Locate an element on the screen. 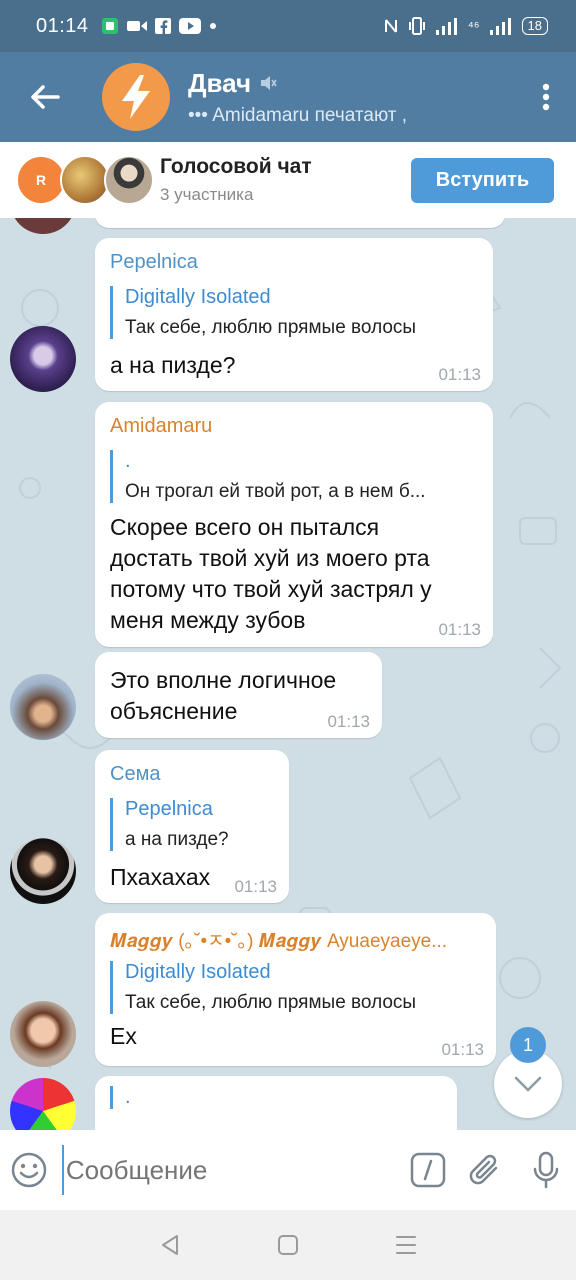 Image resolution: width=576 pixels, height=1280 pixels. message-author: Amidamaru is located at coordinates (161, 426).